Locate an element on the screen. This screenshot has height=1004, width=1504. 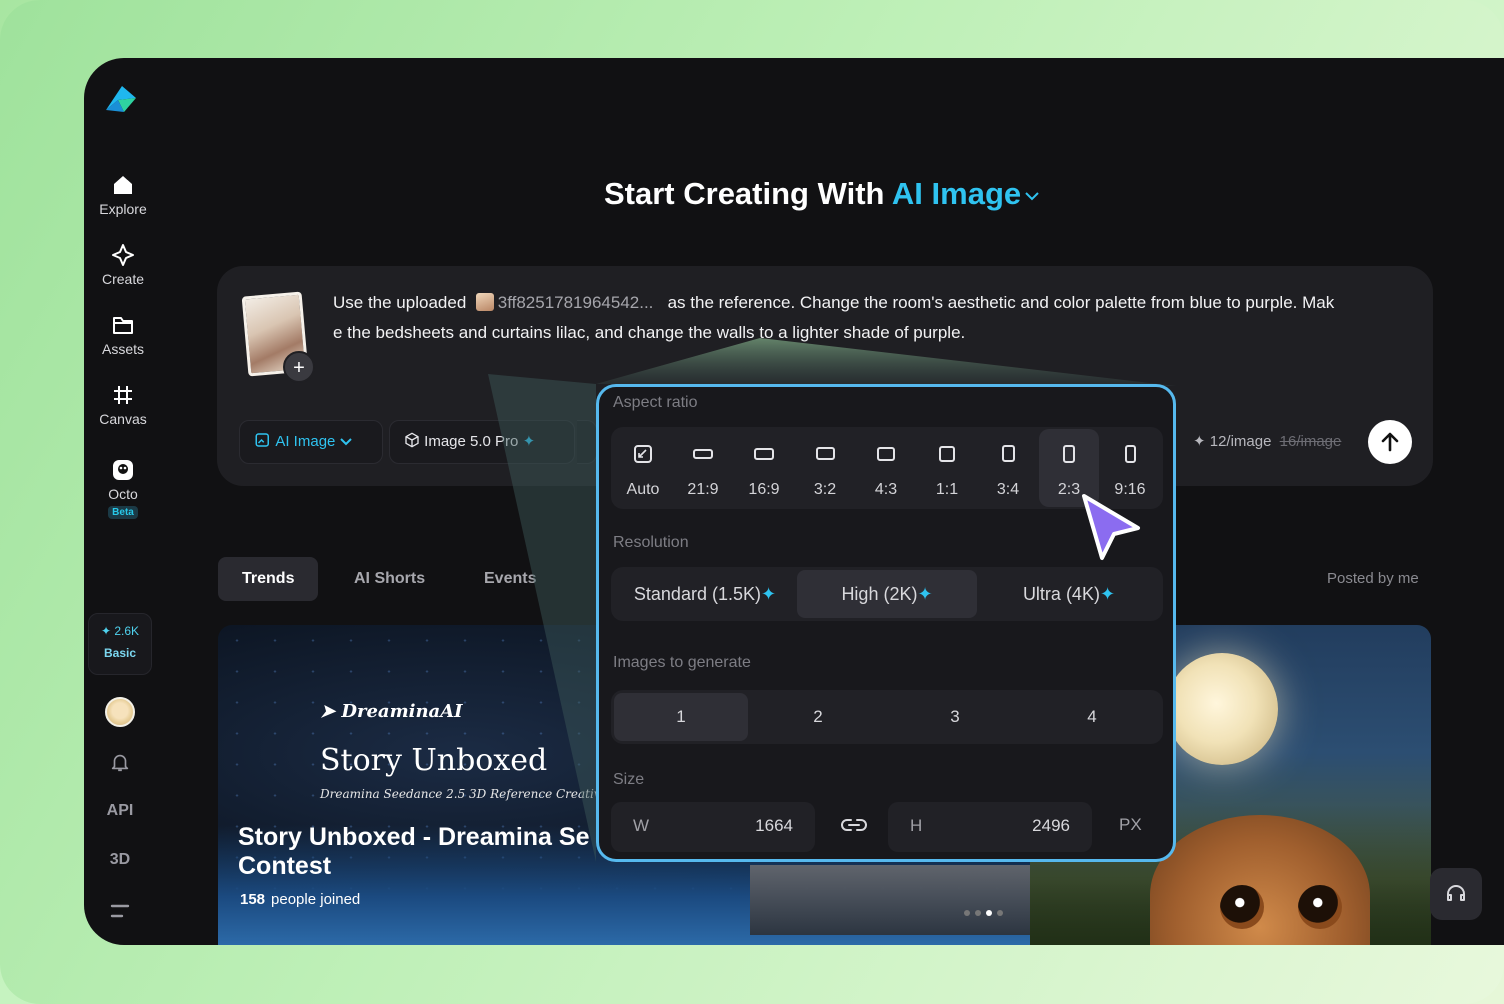
beta-badge: Beta is located at coordinates (123, 512).